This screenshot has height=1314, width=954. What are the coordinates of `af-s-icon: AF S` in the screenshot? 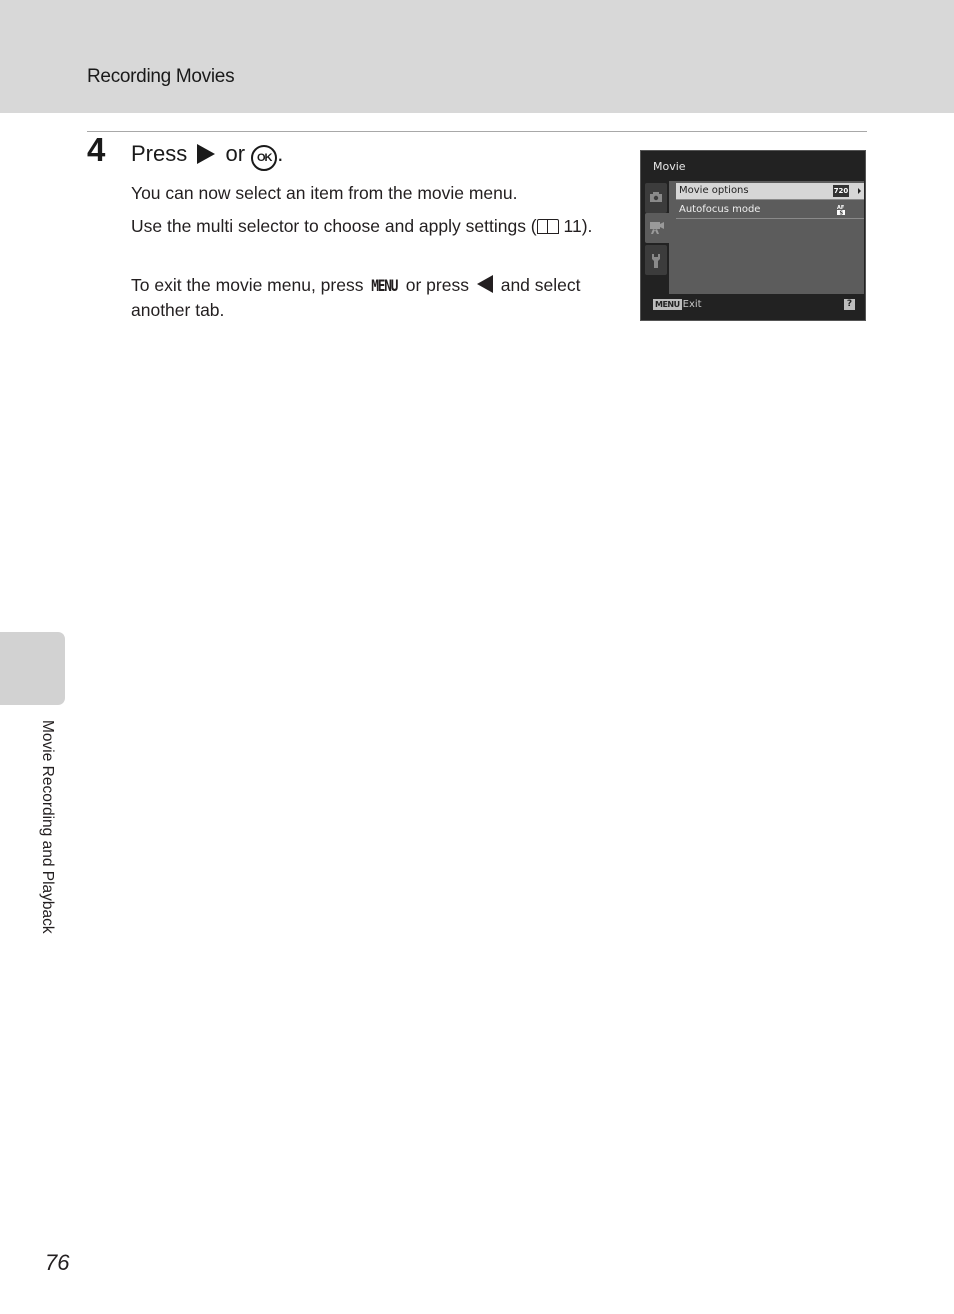 It's located at (841, 210).